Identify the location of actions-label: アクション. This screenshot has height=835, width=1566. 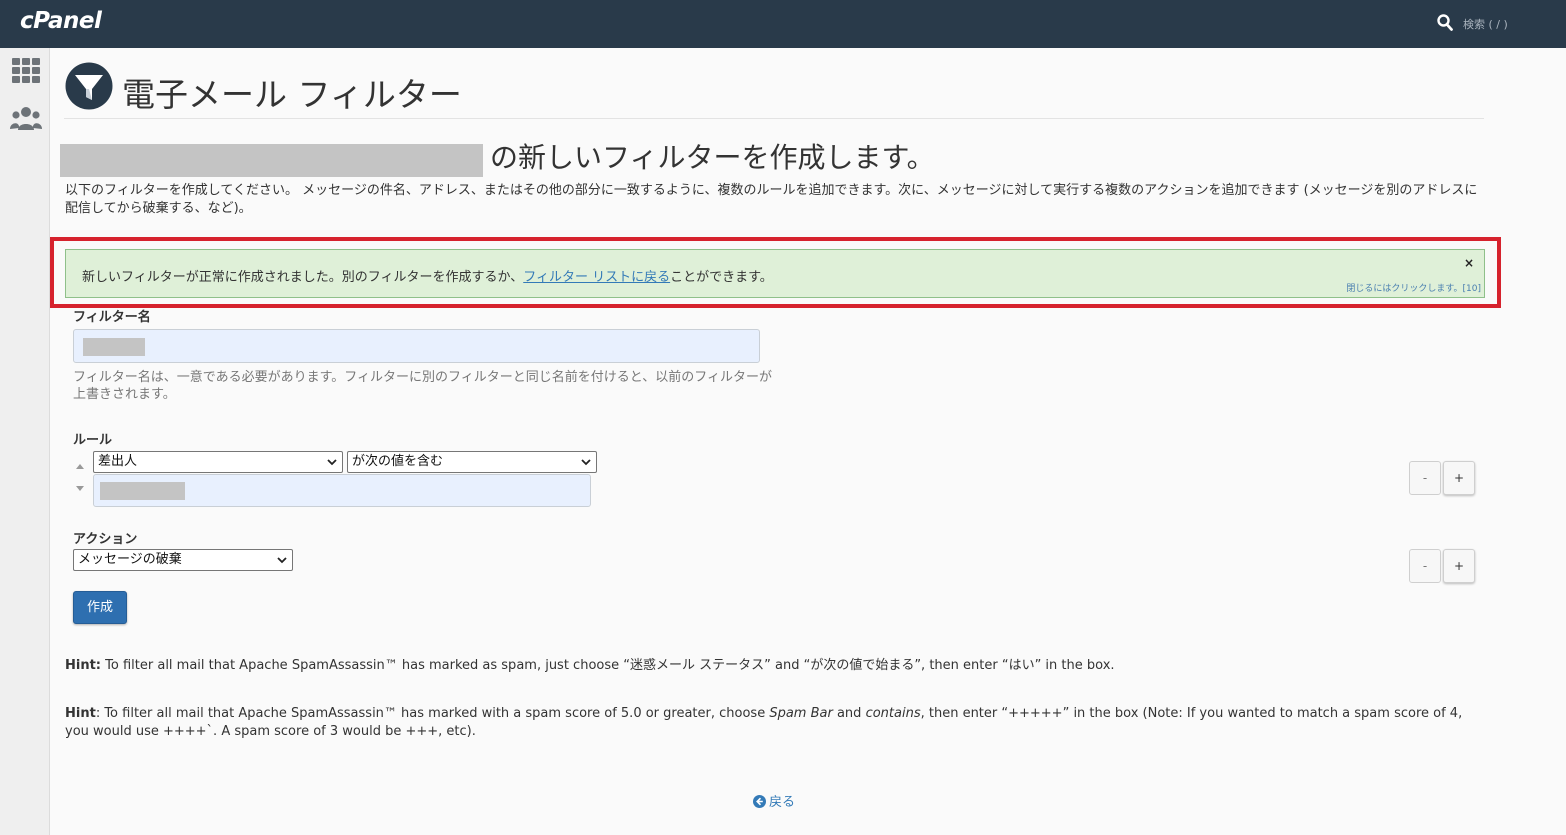
(105, 539).